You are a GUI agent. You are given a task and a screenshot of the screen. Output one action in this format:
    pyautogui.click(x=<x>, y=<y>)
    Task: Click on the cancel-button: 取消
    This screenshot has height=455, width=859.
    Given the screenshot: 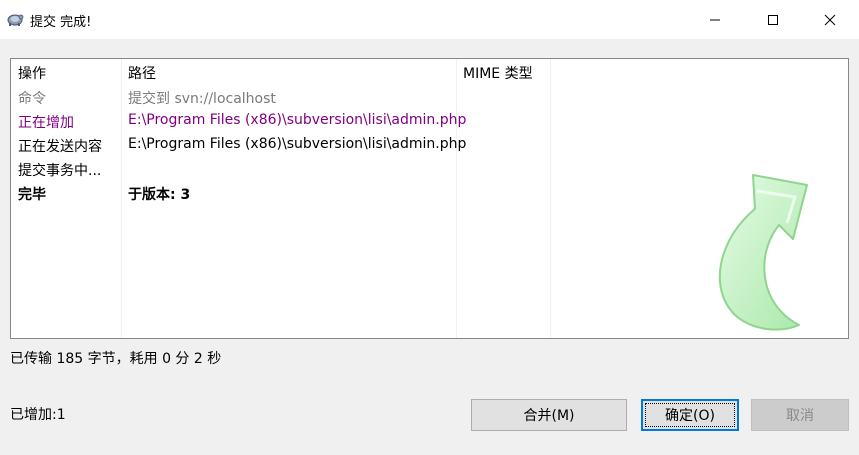 What is the action you would take?
    pyautogui.click(x=800, y=415)
    